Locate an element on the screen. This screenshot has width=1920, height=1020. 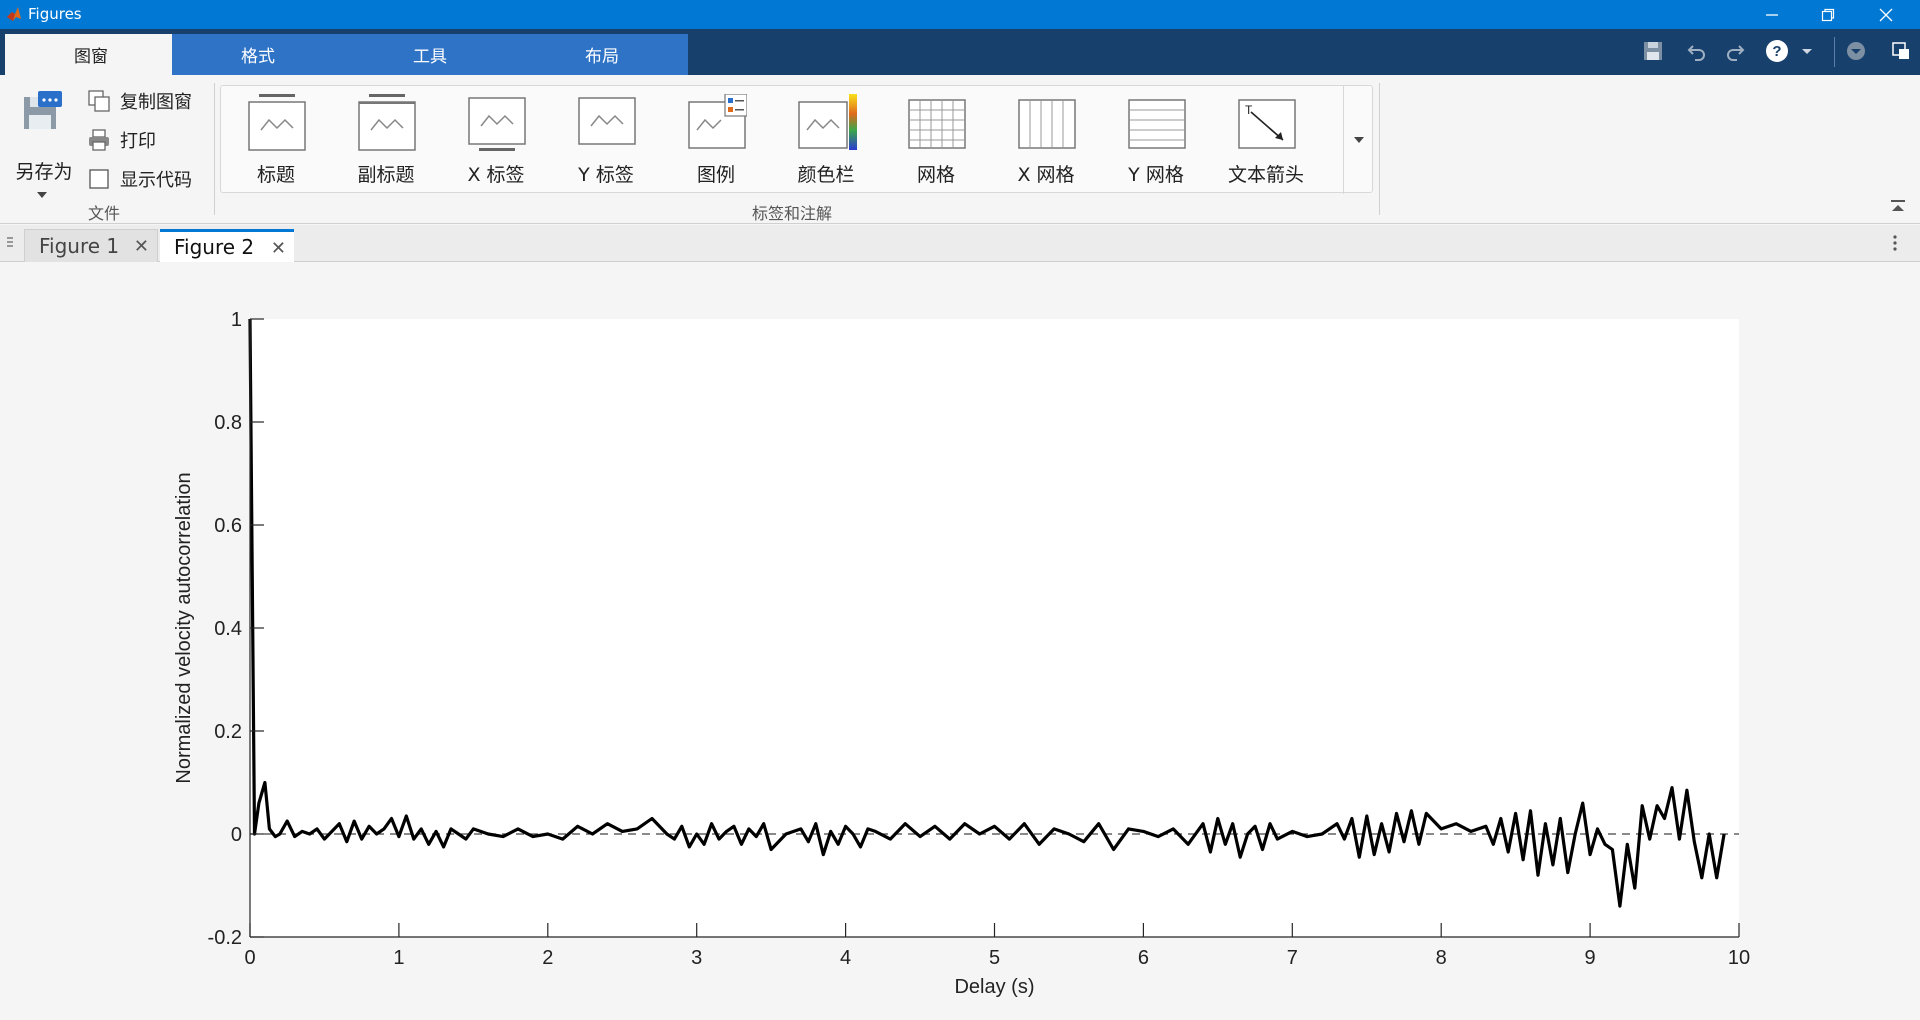
window-title: Figures is located at coordinates (55, 14).